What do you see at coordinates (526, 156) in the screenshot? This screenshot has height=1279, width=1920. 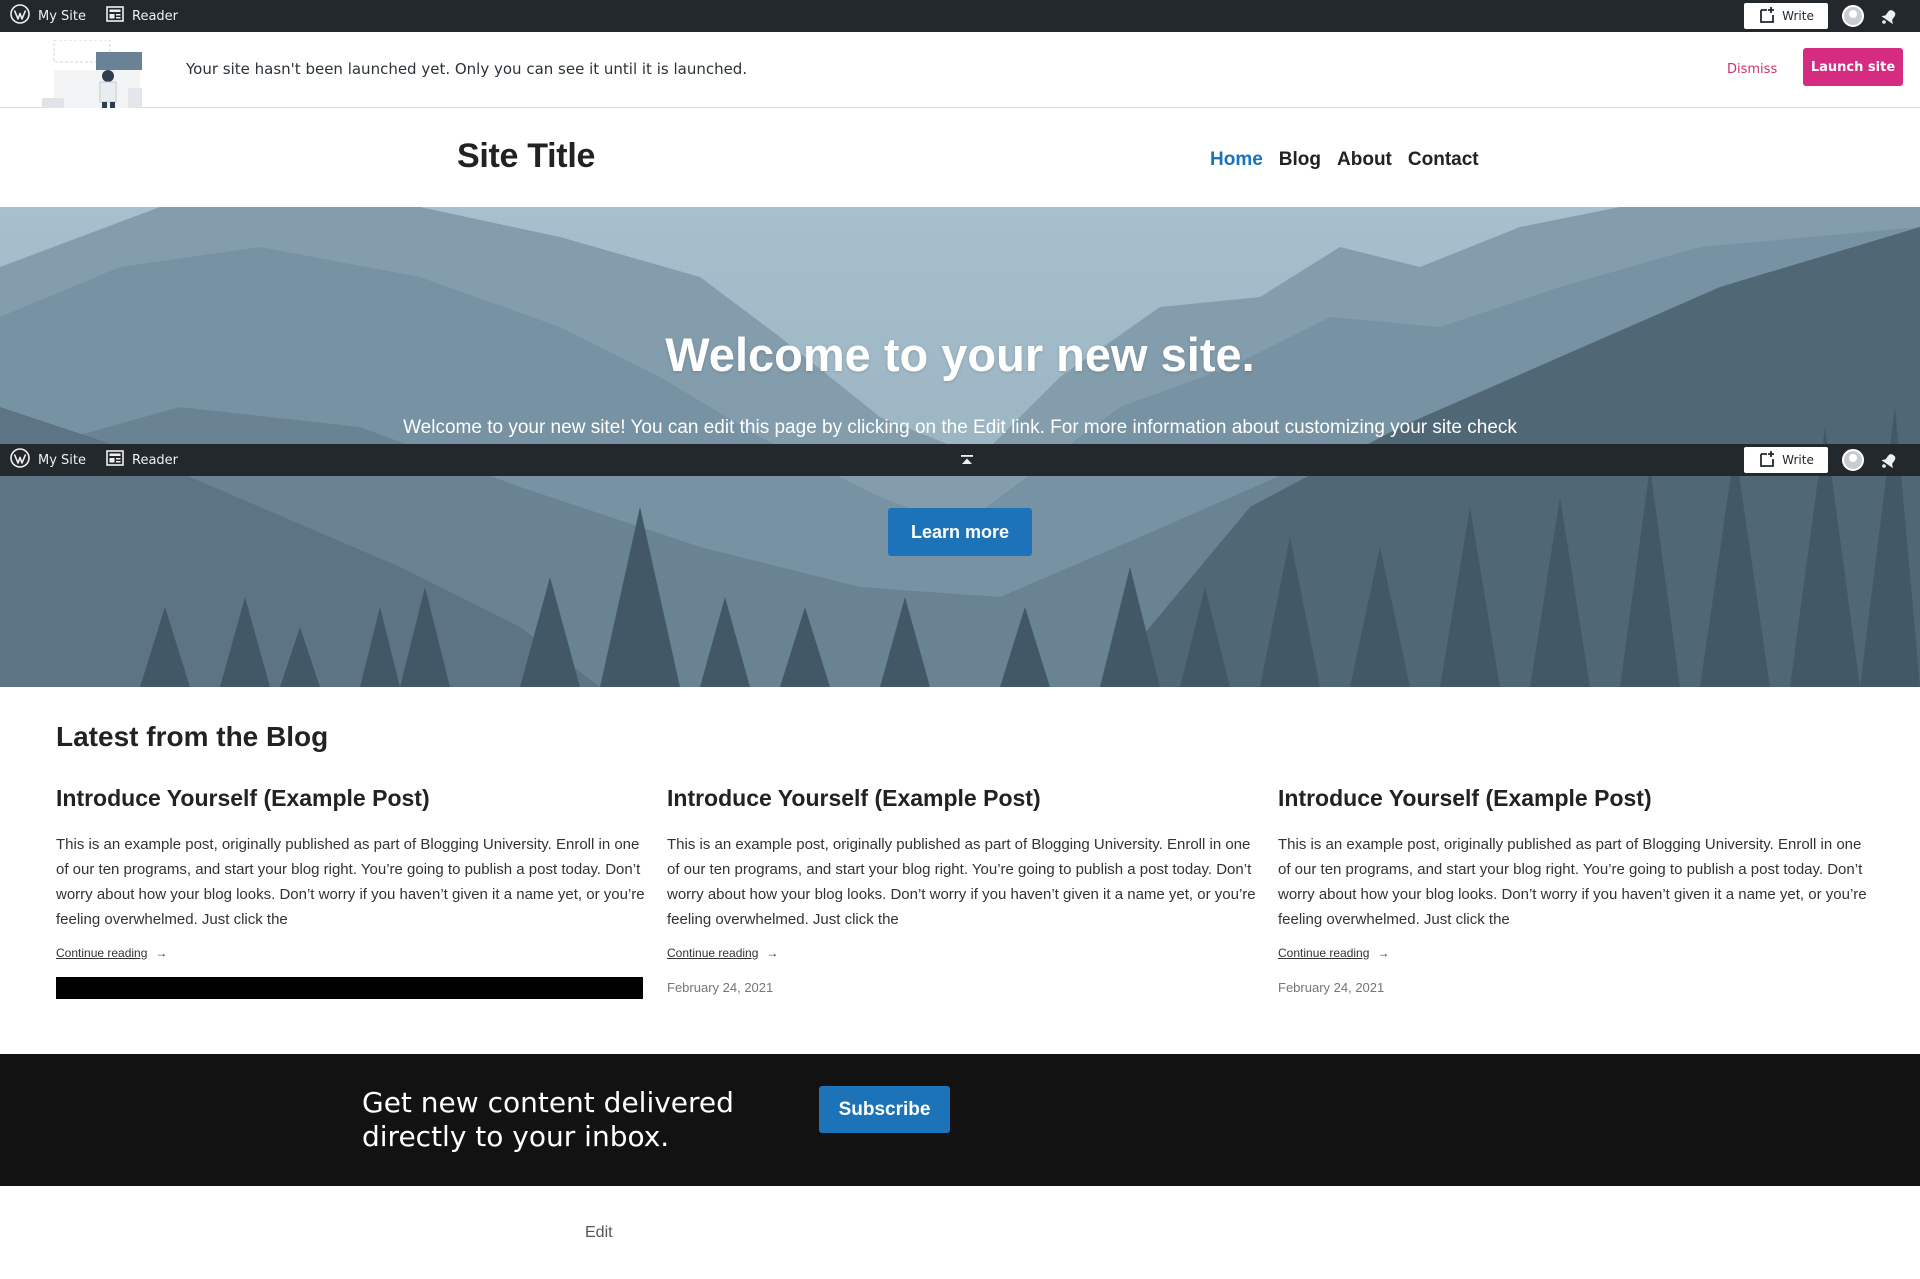 I see `site-title: Site Title` at bounding box center [526, 156].